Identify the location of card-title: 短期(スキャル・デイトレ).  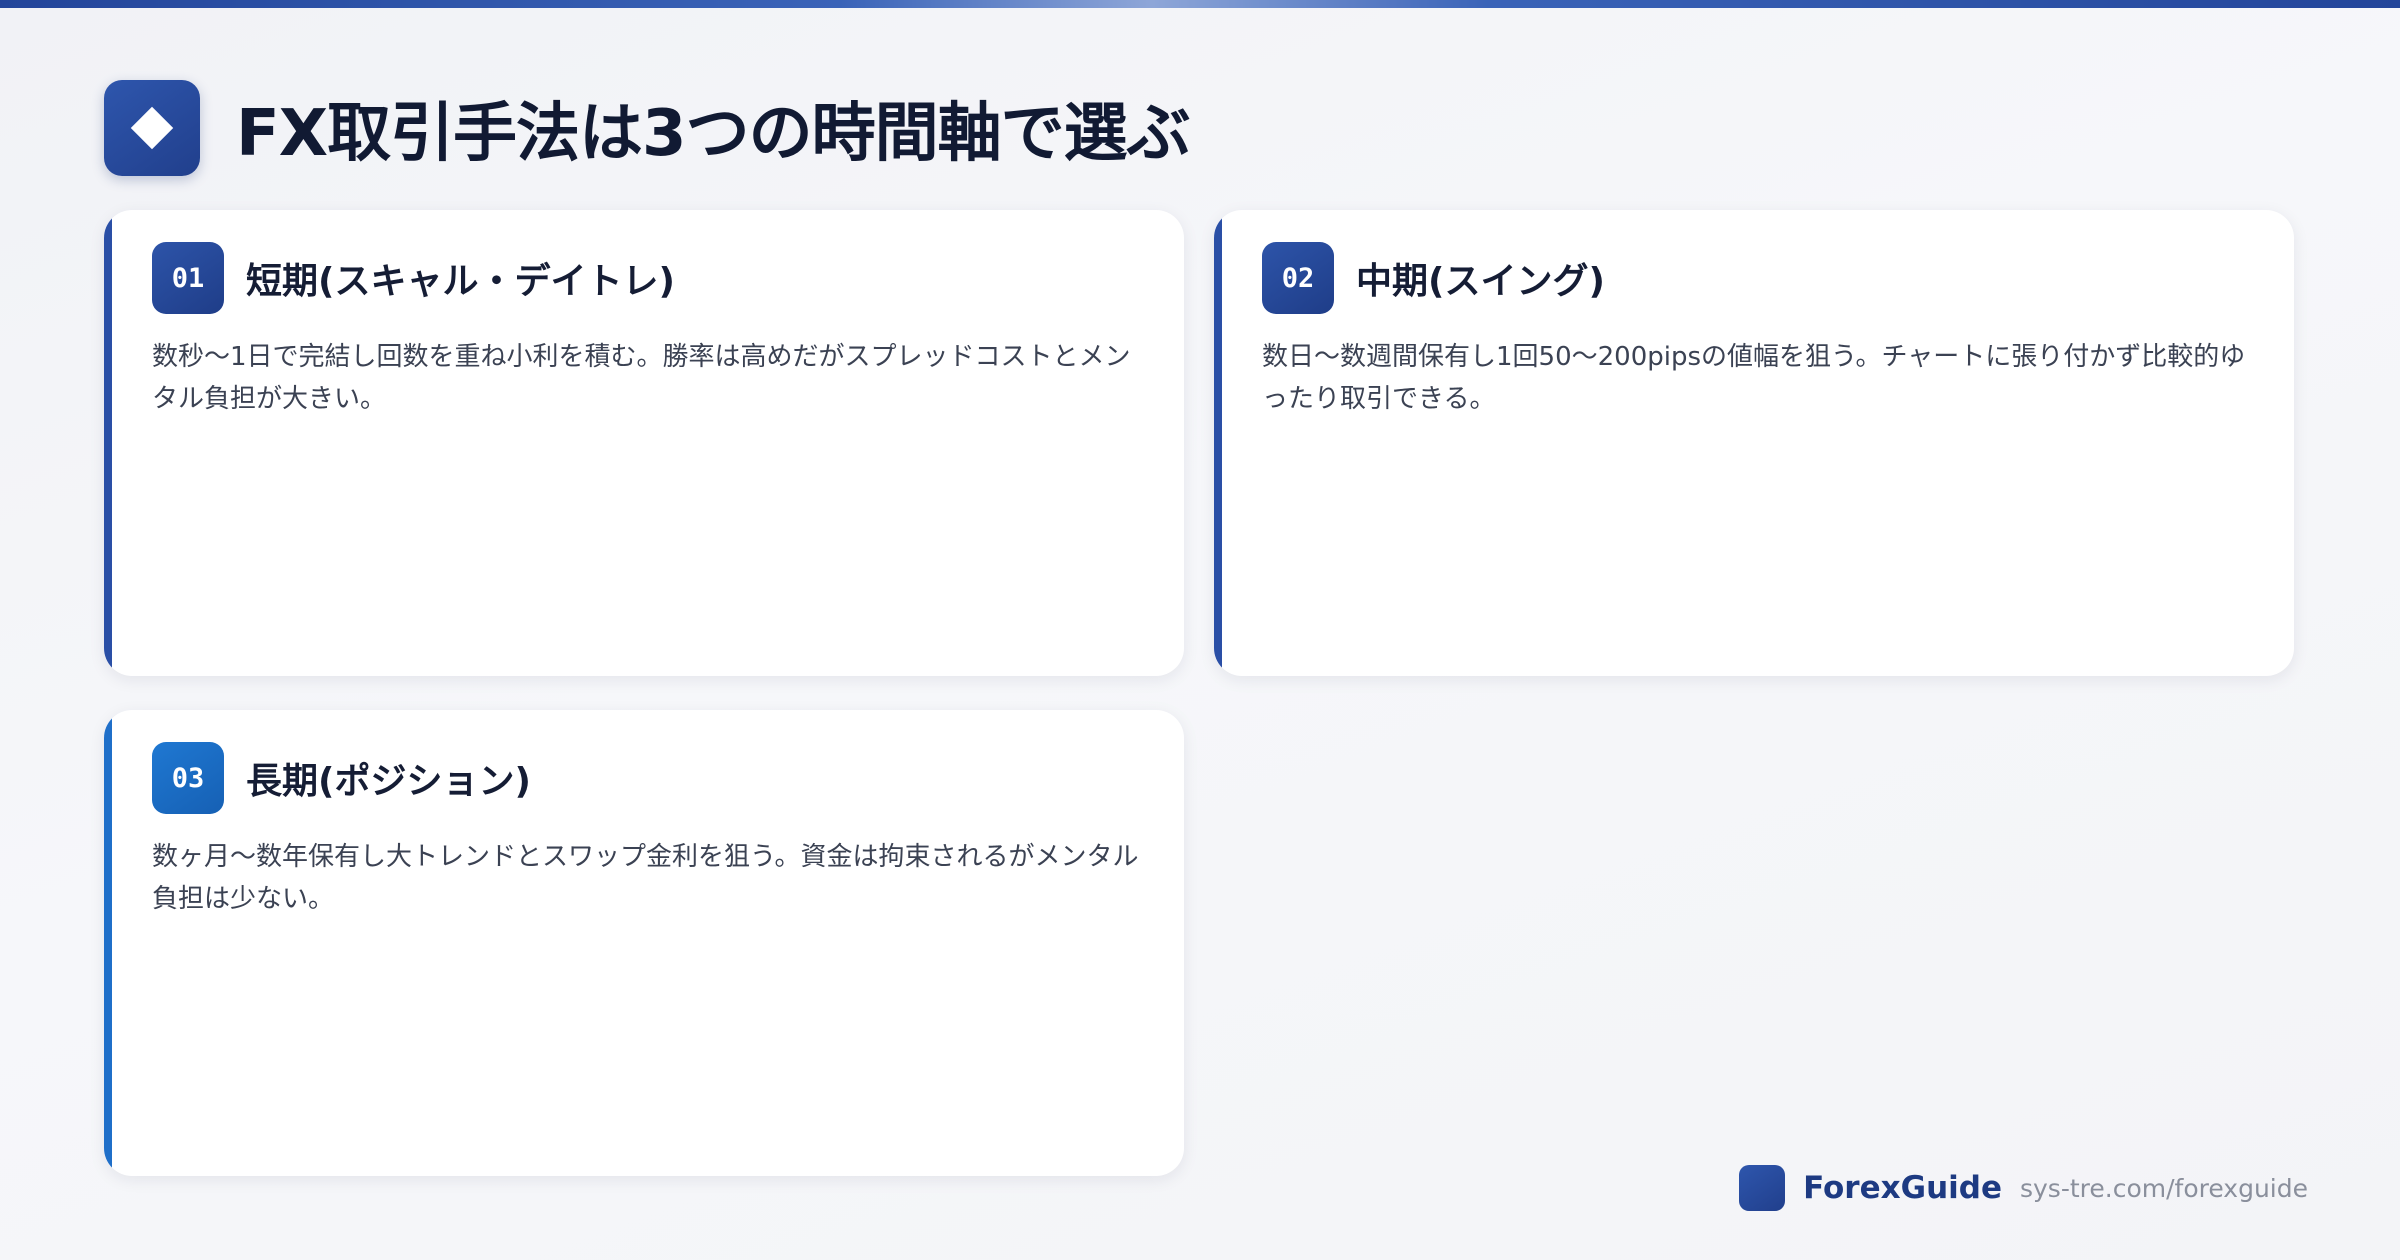
(460, 281).